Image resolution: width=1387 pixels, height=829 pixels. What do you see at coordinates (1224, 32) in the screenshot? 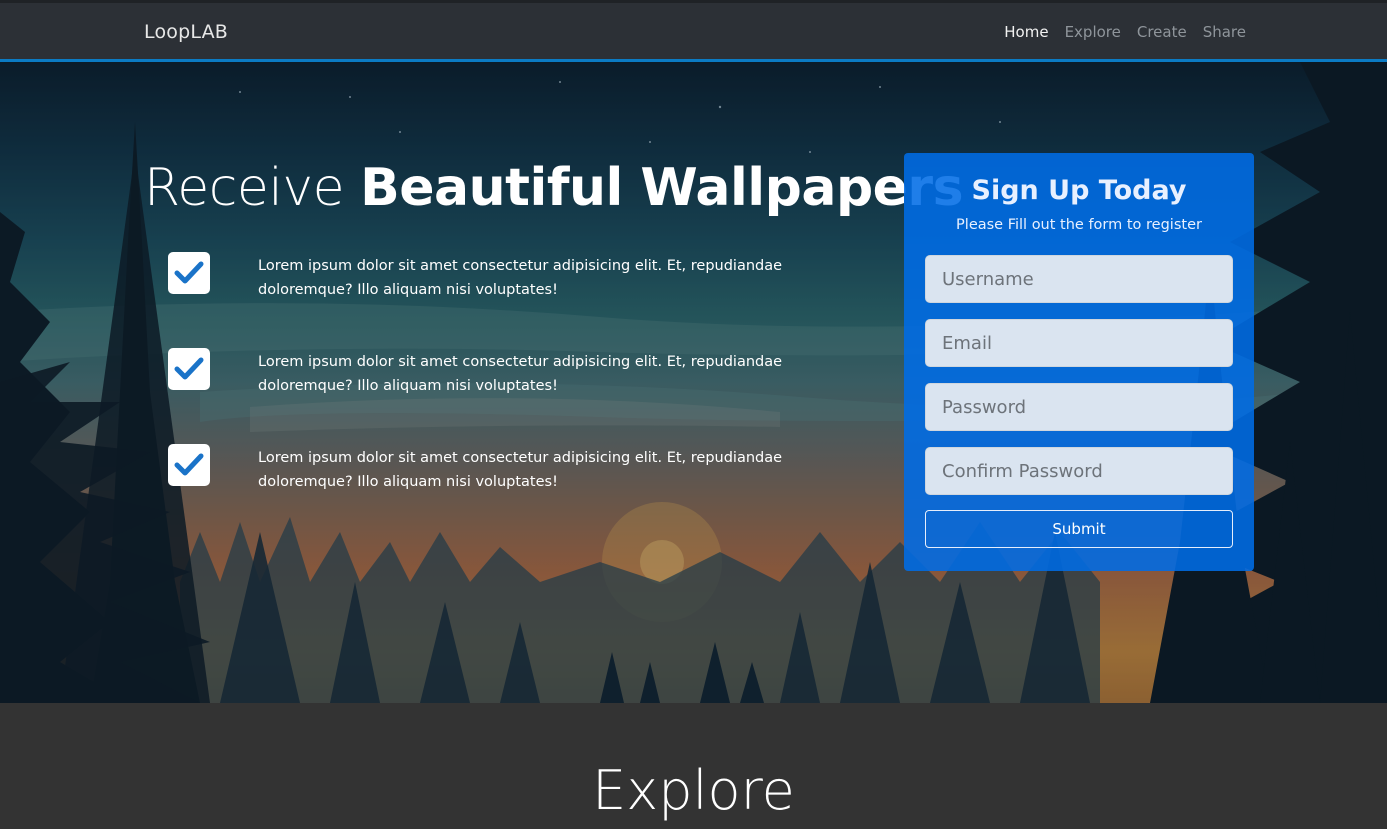
I see `nav-link-share: Share` at bounding box center [1224, 32].